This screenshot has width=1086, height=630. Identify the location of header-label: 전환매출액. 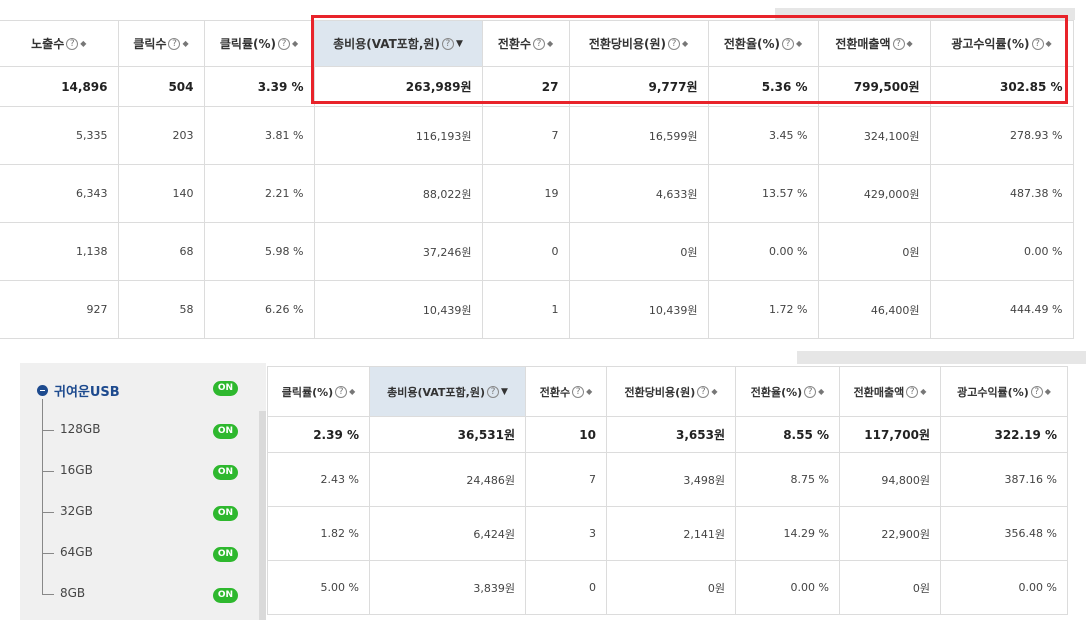
(879, 392).